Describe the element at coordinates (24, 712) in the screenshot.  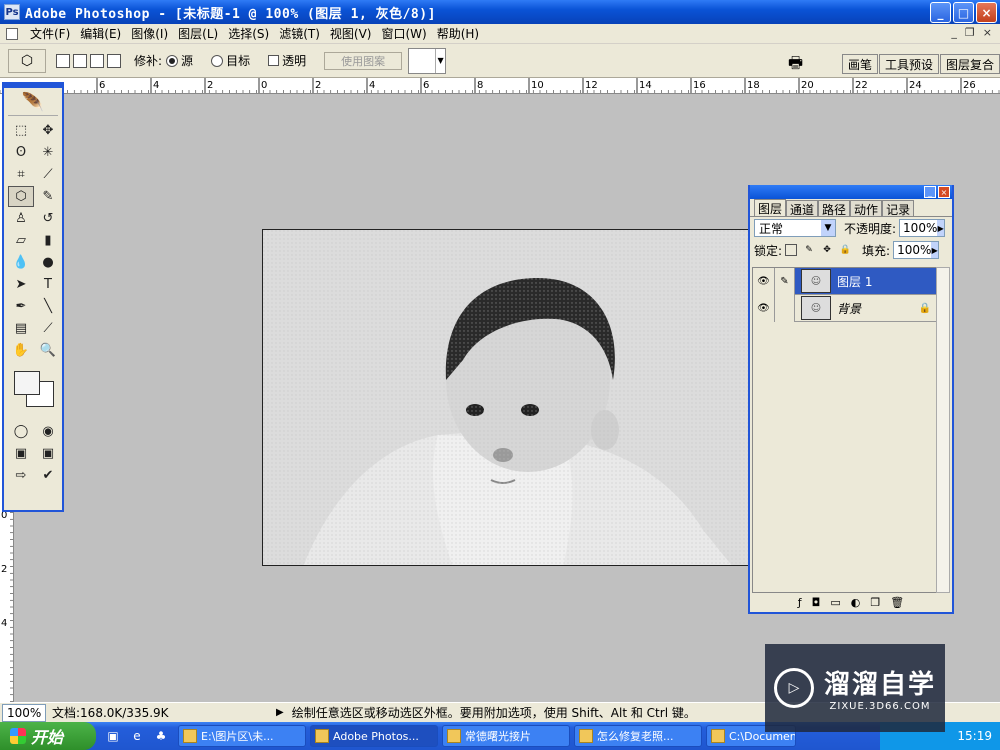
I see `zoom-field: 100%` at that location.